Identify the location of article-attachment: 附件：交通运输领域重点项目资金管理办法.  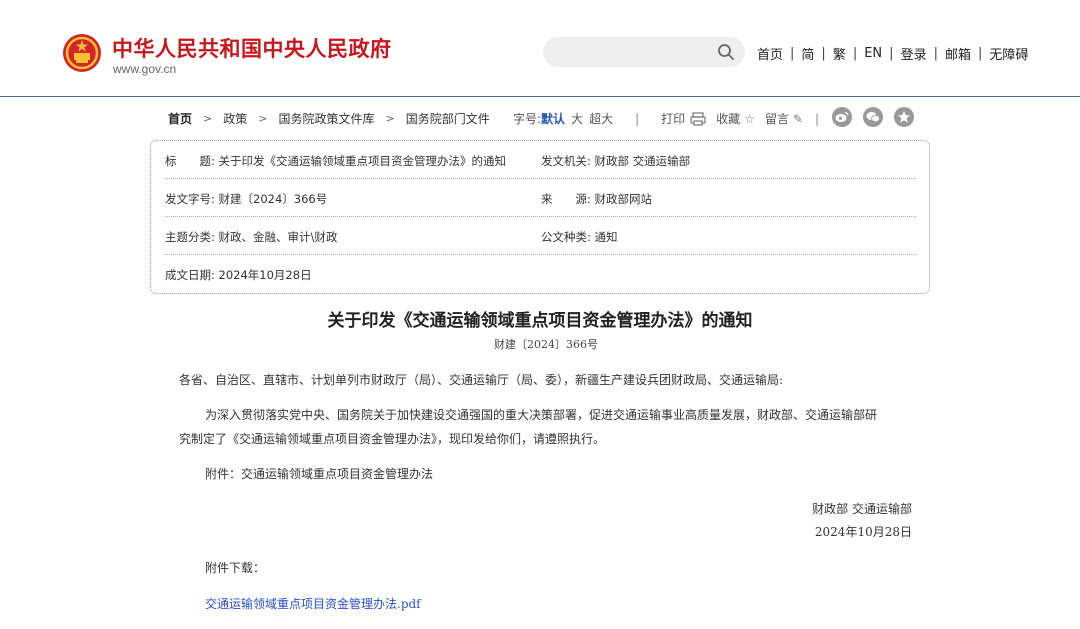
(319, 474).